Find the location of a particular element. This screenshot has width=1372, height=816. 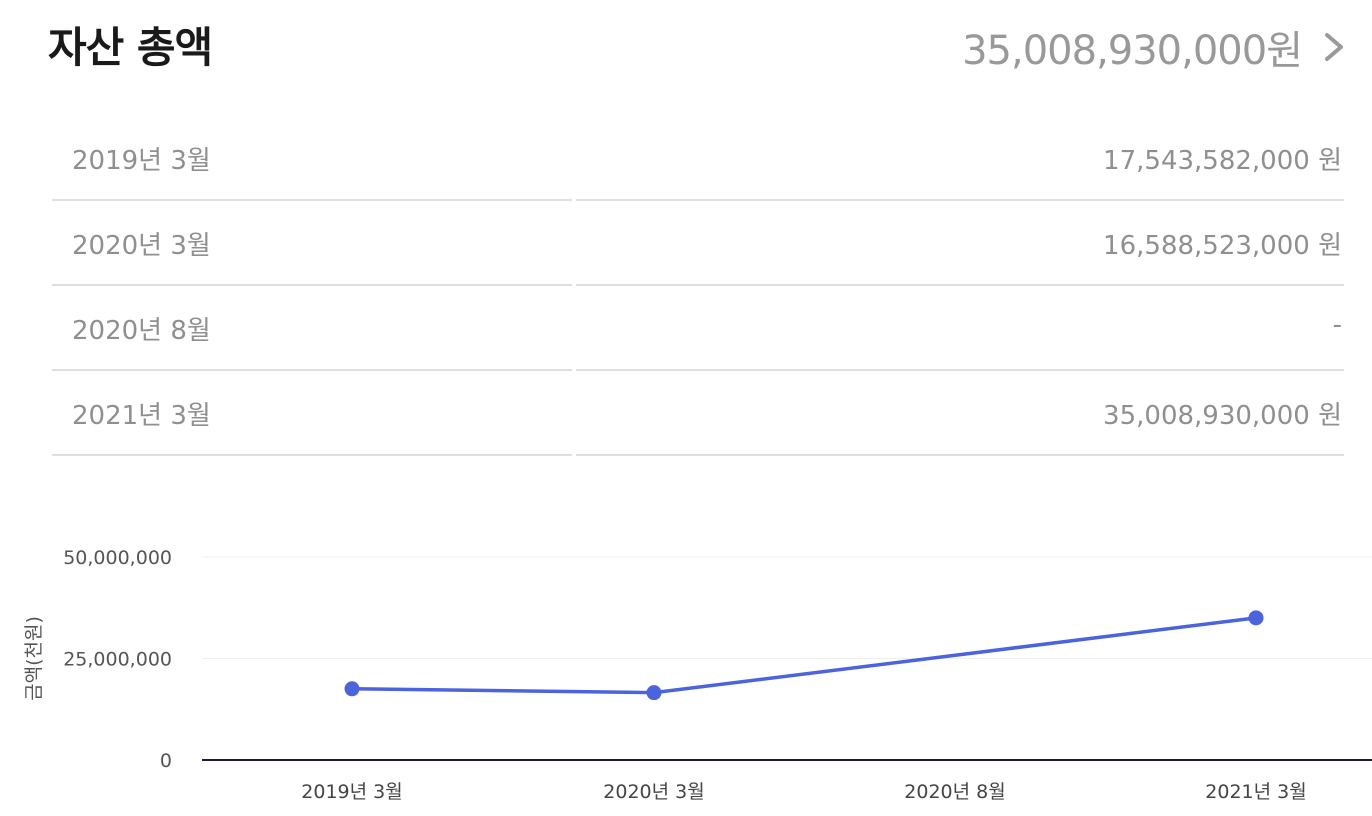

row-amount: 16,588,523,000 원 is located at coordinates (1222, 246).